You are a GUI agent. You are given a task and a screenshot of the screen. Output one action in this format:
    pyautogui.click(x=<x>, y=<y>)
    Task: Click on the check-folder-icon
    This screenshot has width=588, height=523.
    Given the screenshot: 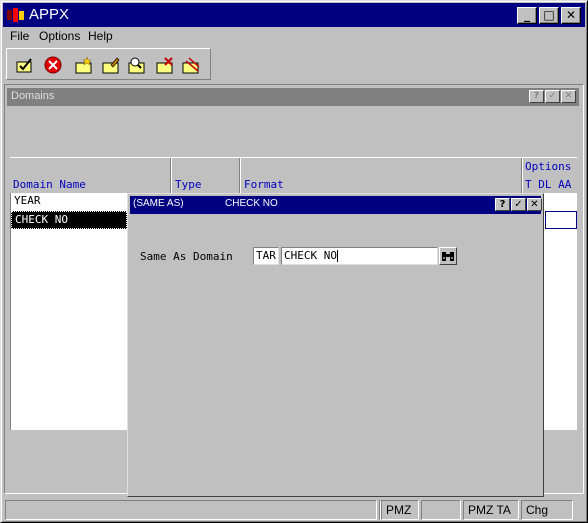 What is the action you would take?
    pyautogui.click(x=25, y=65)
    